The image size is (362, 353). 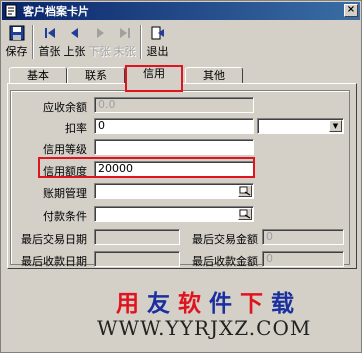 I want to click on window-title: 客户档案卡片, so click(x=56, y=11).